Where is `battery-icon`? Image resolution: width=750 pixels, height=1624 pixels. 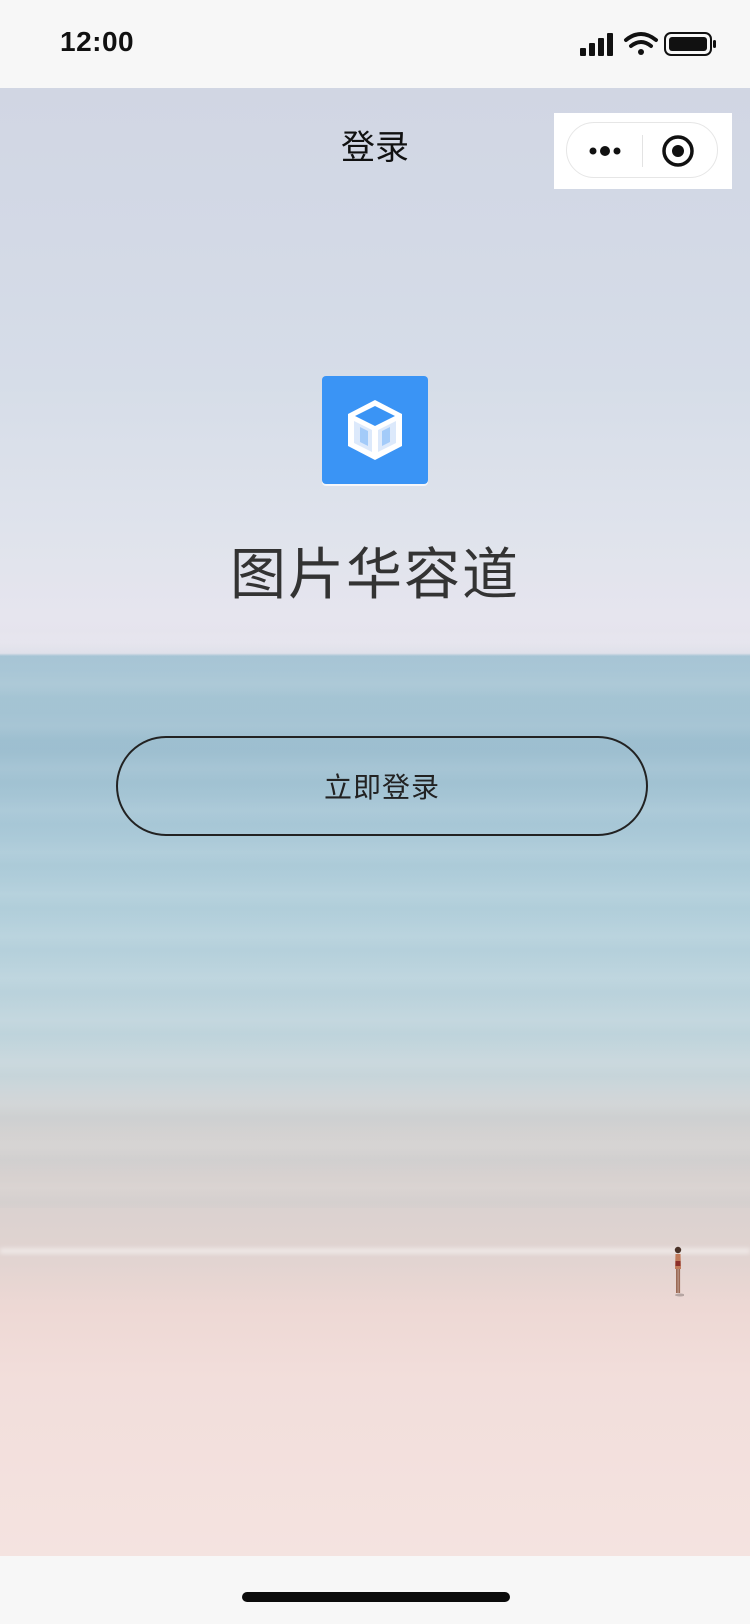
battery-icon is located at coordinates (690, 44).